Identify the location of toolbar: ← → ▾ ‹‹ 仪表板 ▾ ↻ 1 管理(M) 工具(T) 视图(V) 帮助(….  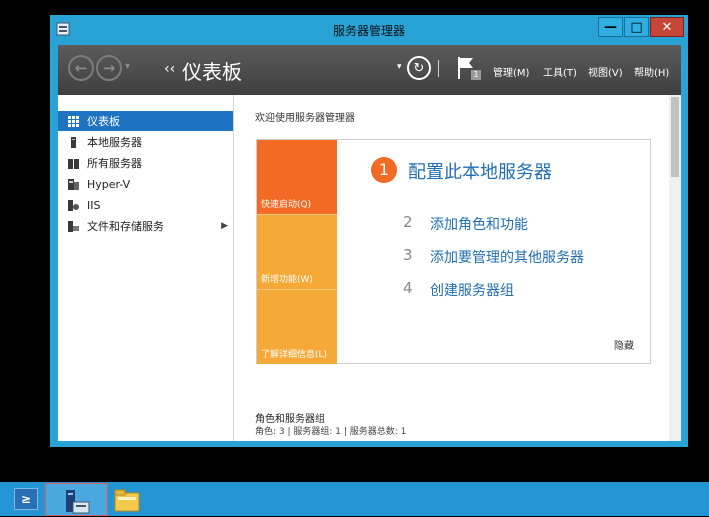
(369, 70).